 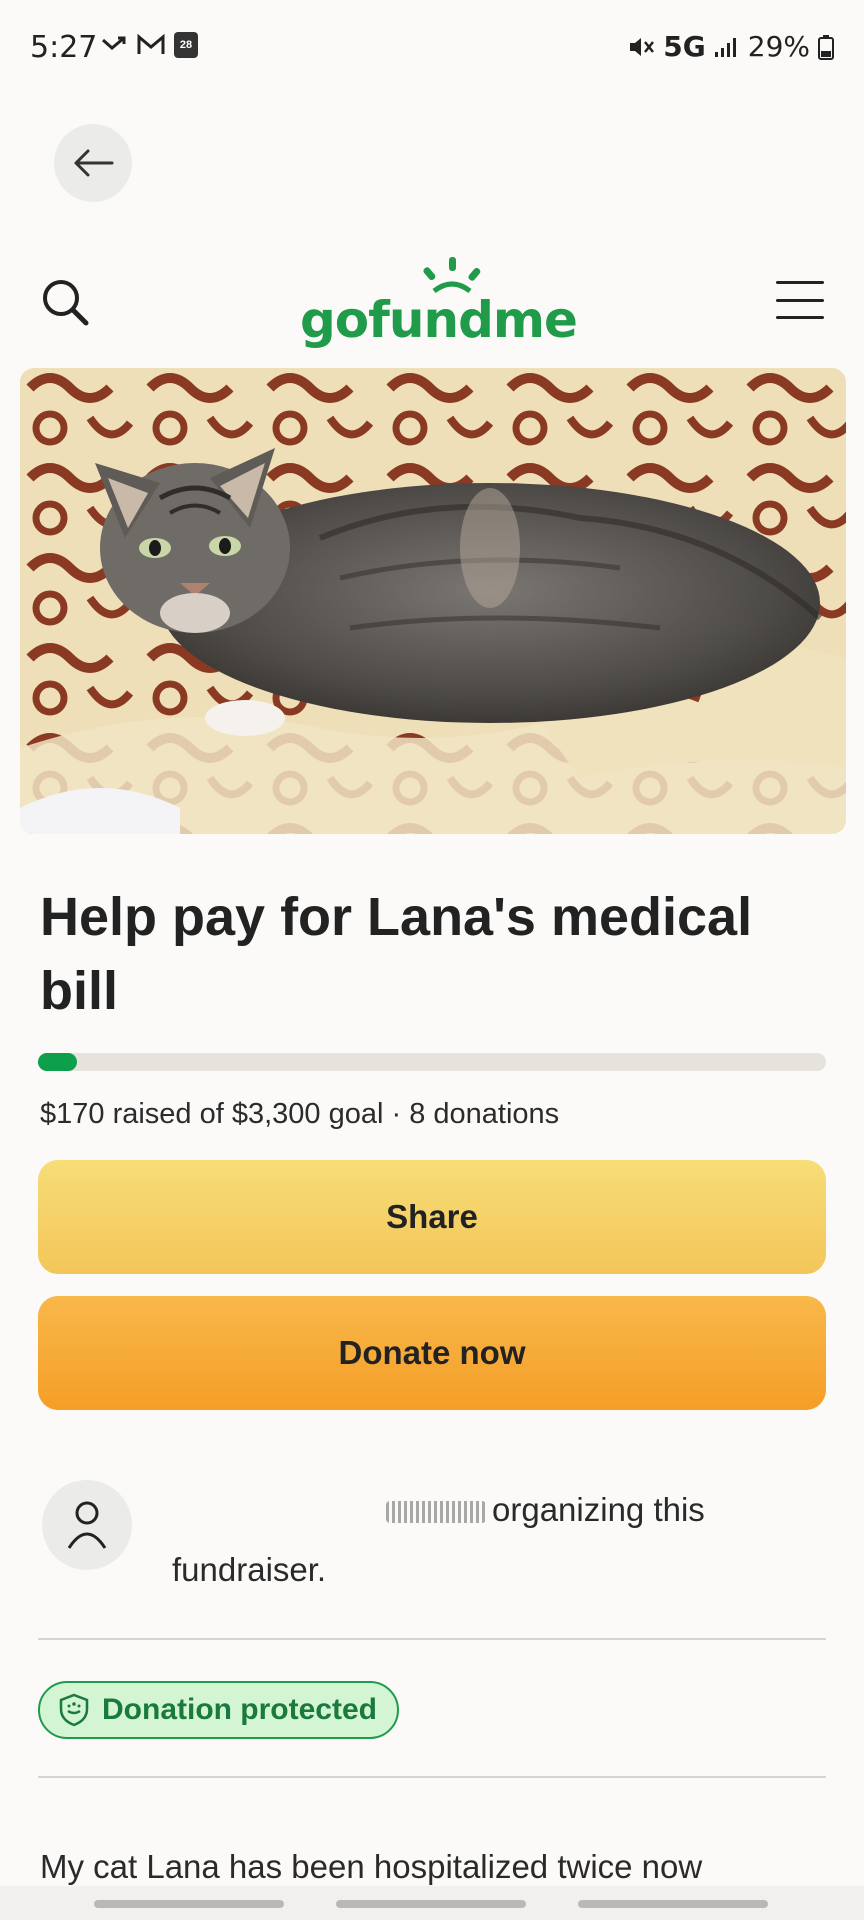 What do you see at coordinates (684, 46) in the screenshot?
I see `network-label: 5G` at bounding box center [684, 46].